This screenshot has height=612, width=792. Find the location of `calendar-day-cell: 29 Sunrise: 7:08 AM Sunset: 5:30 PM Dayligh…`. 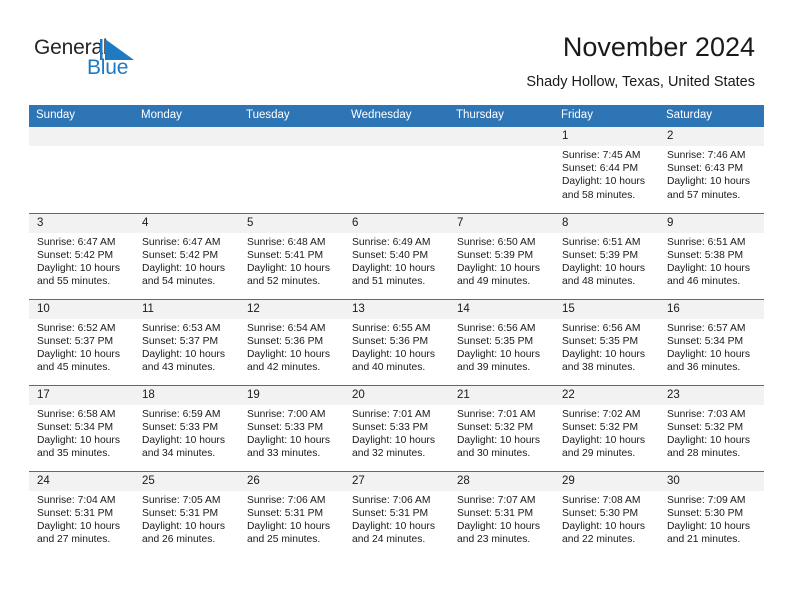

calendar-day-cell: 29 Sunrise: 7:08 AM Sunset: 5:30 PM Dayligh… is located at coordinates (606, 513).